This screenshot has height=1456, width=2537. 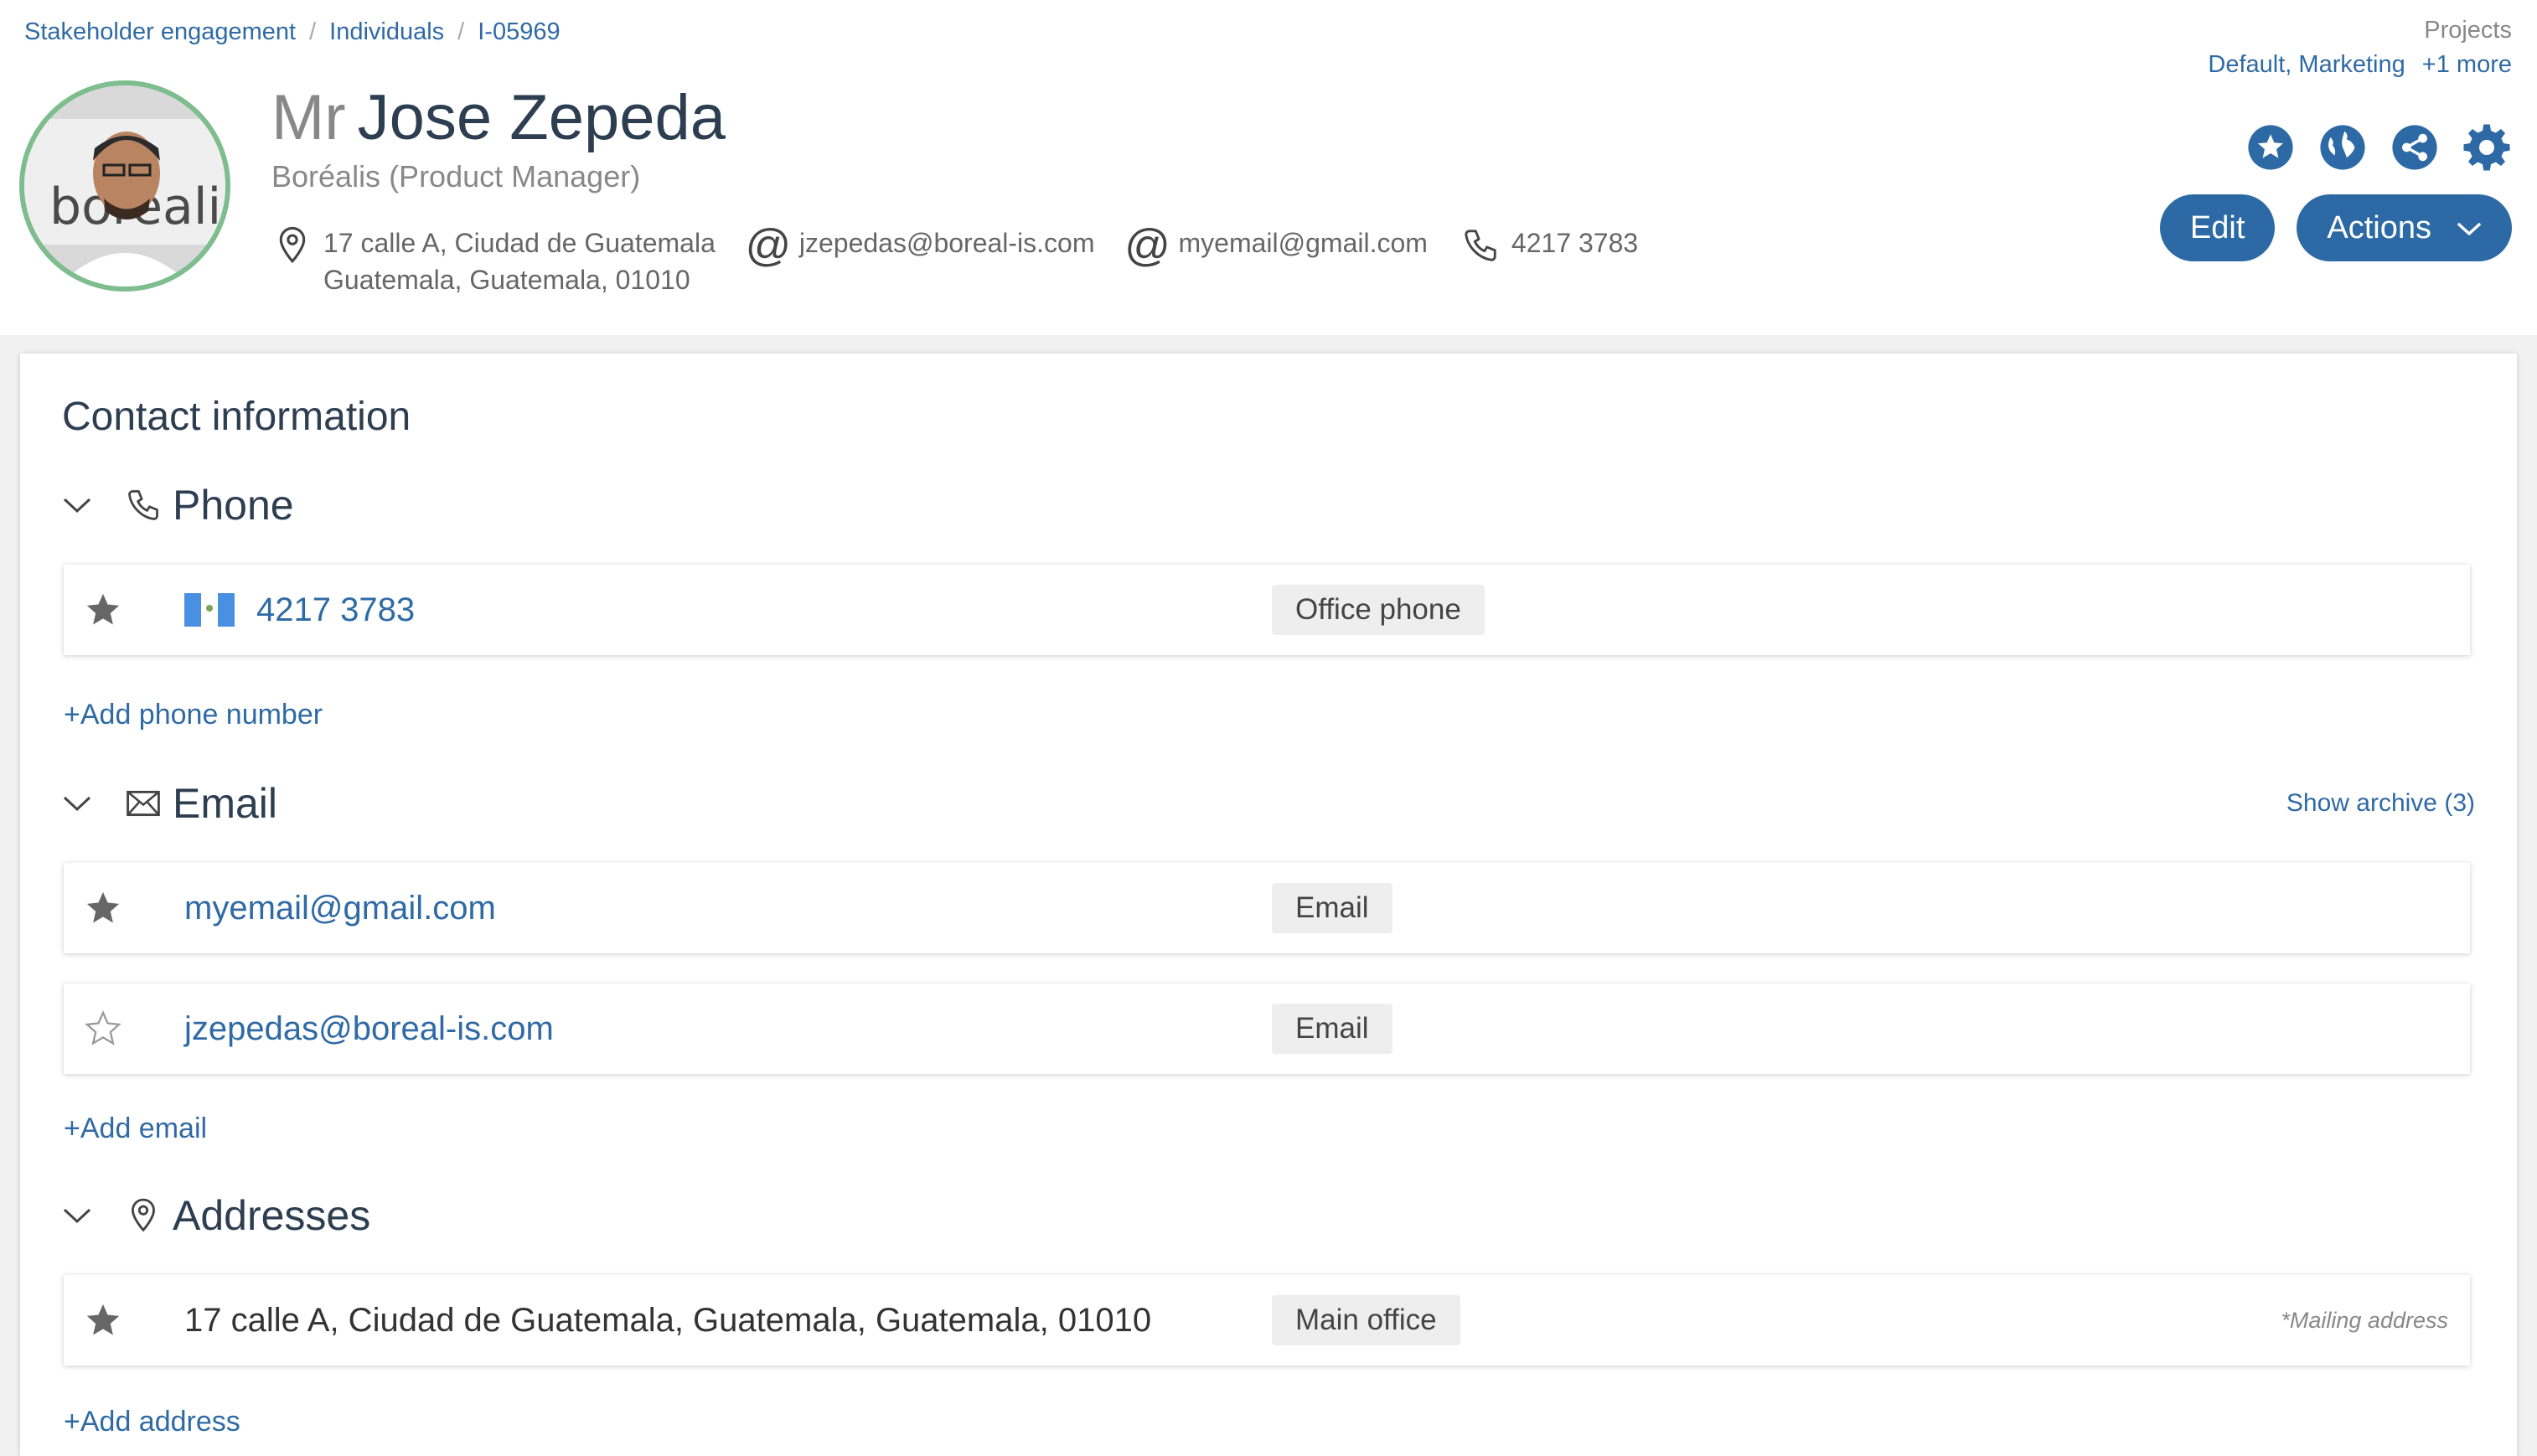 I want to click on email-section-title: Email, so click(x=225, y=803).